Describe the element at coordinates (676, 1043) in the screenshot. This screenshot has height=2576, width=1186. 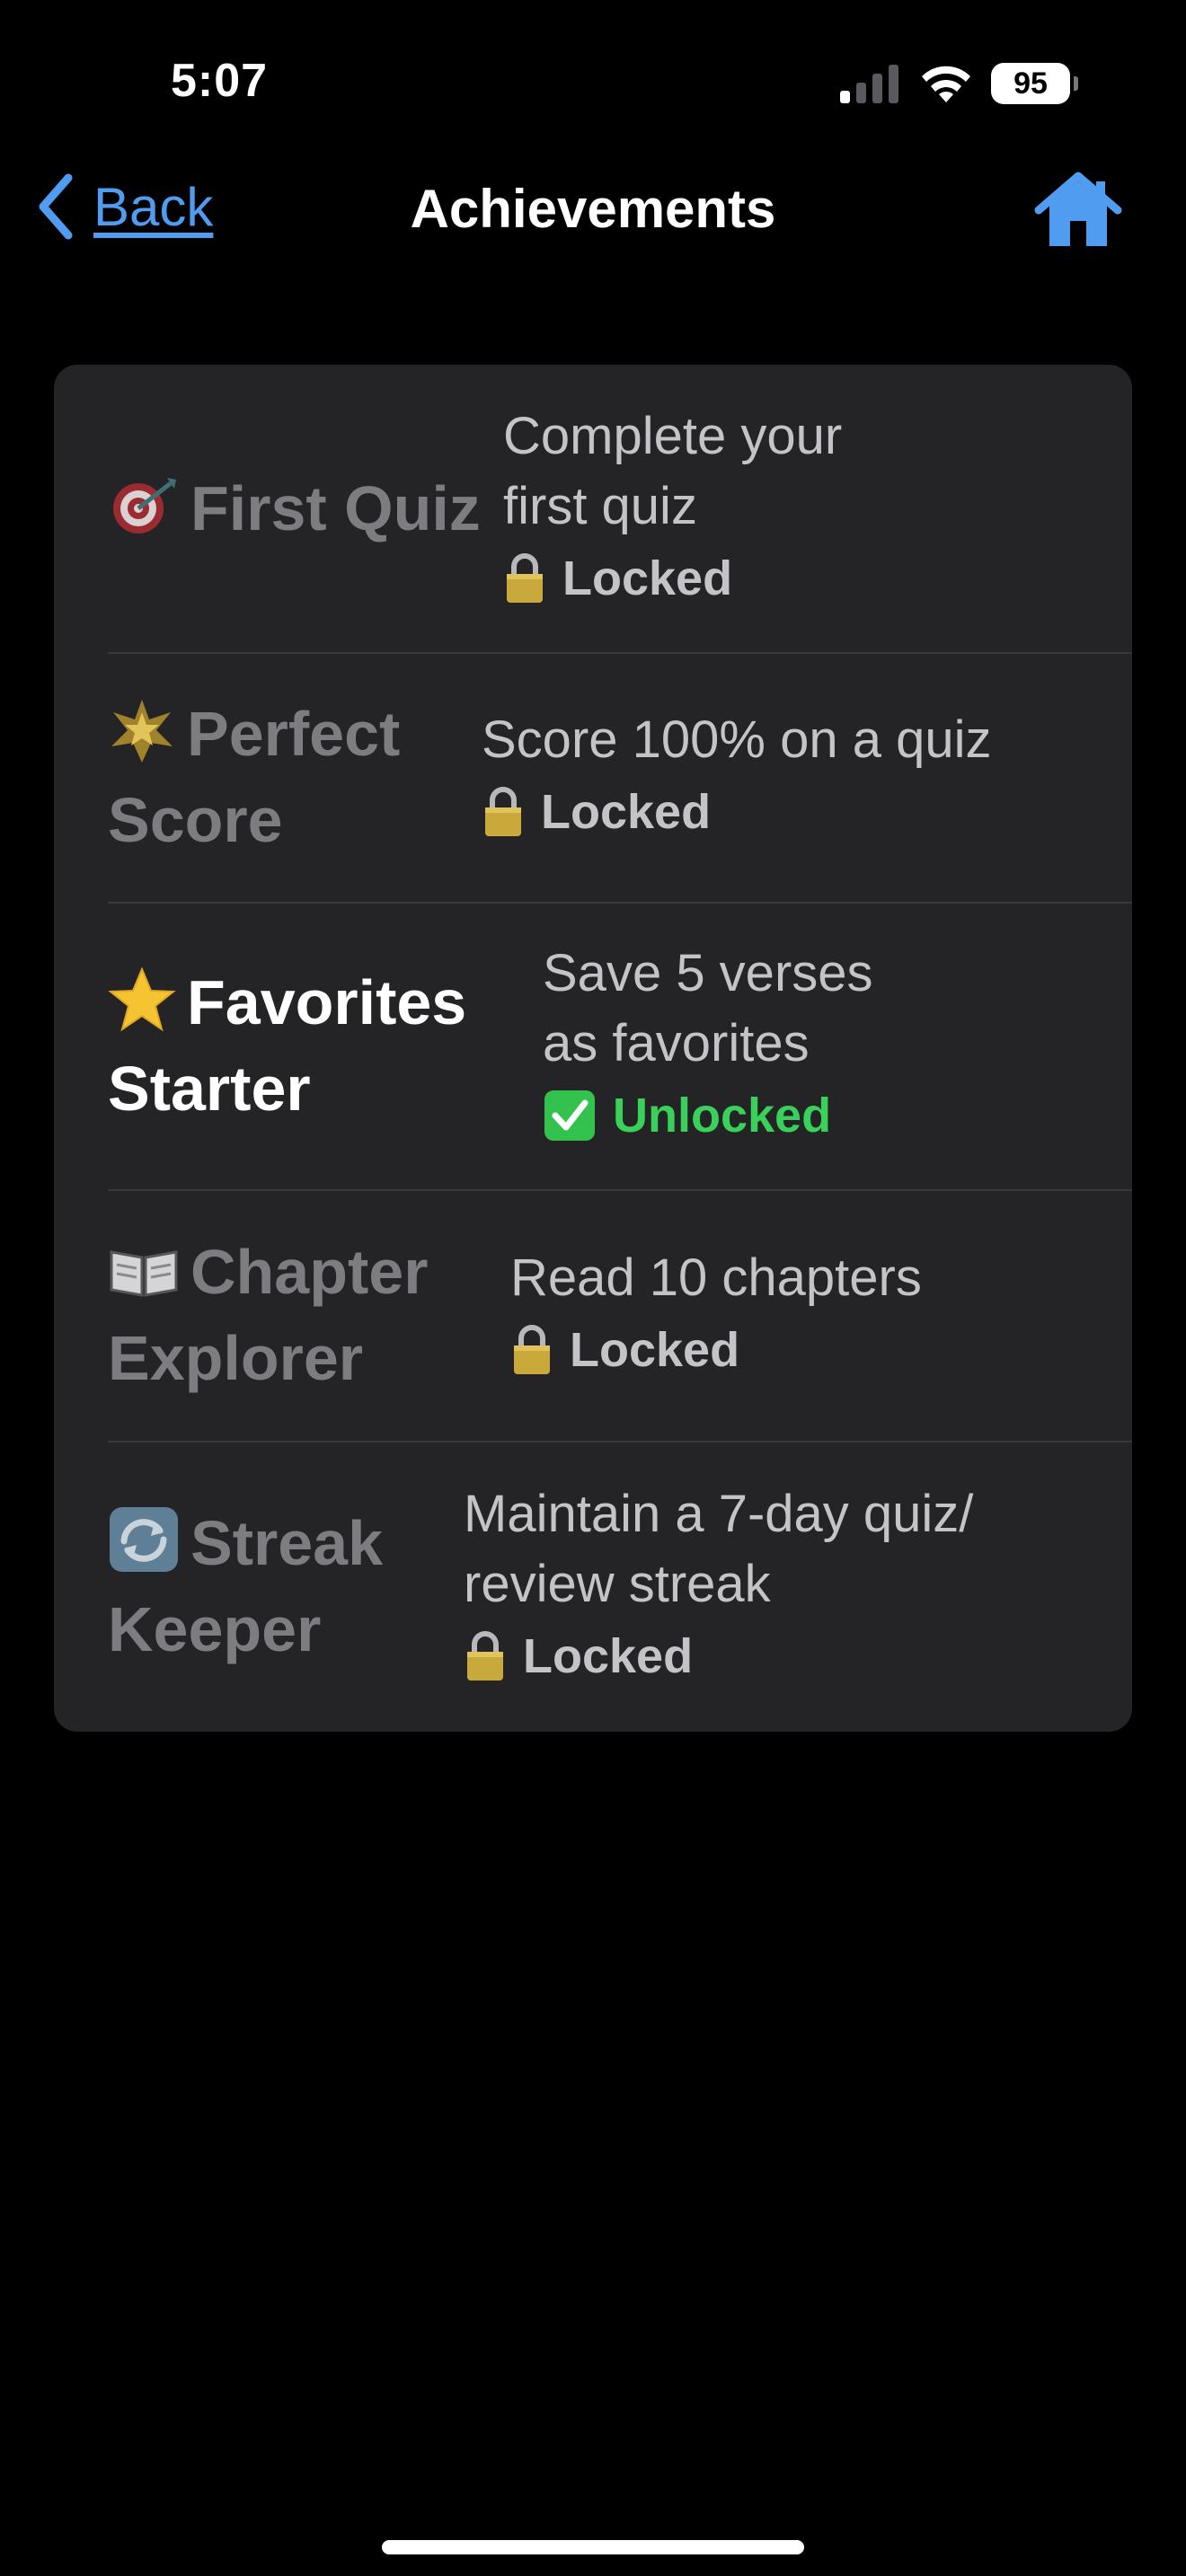
I see `achievement-description-cont: as favorites` at that location.